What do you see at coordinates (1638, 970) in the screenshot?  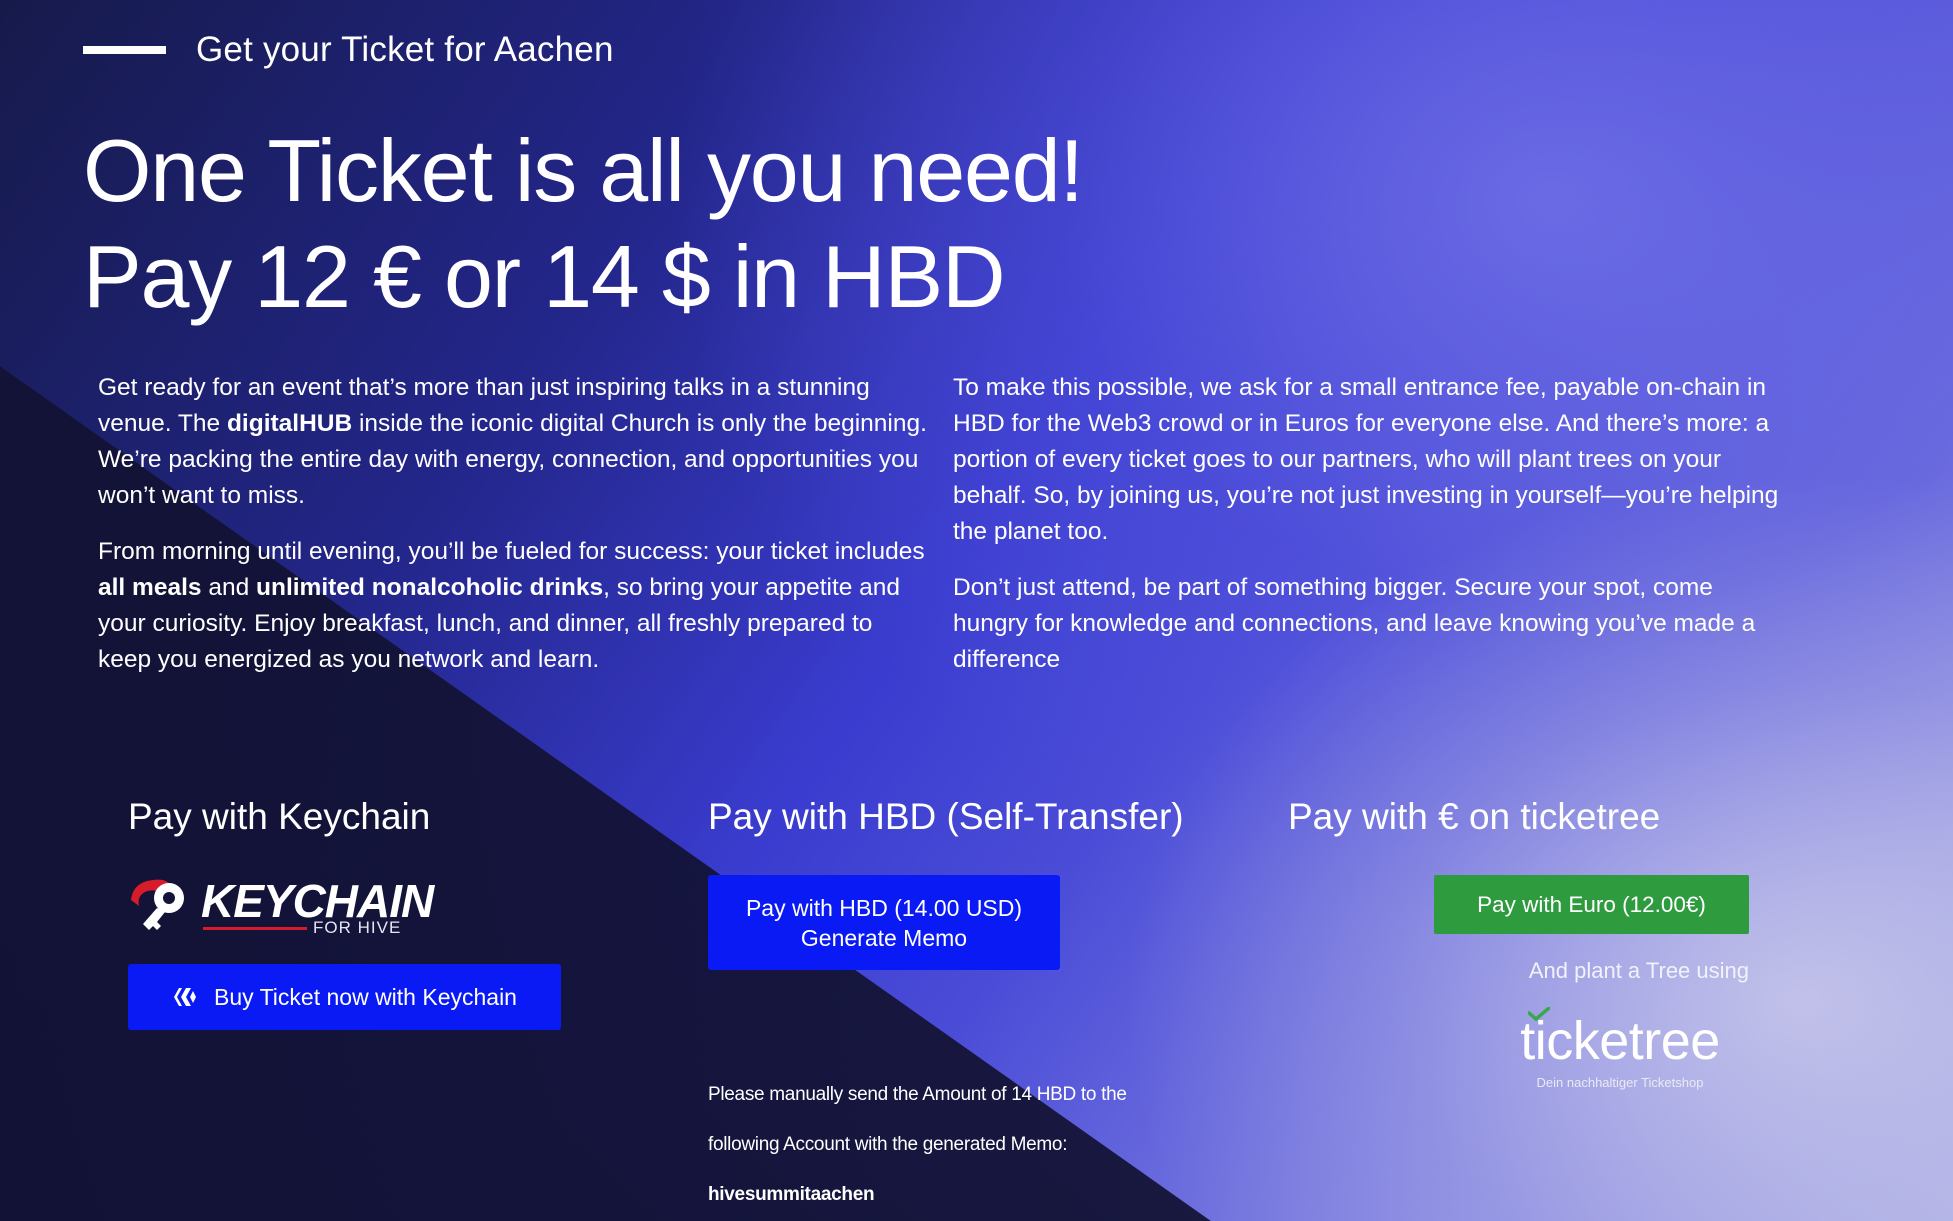 I see `plant-tree-text: And plant a Tree using` at bounding box center [1638, 970].